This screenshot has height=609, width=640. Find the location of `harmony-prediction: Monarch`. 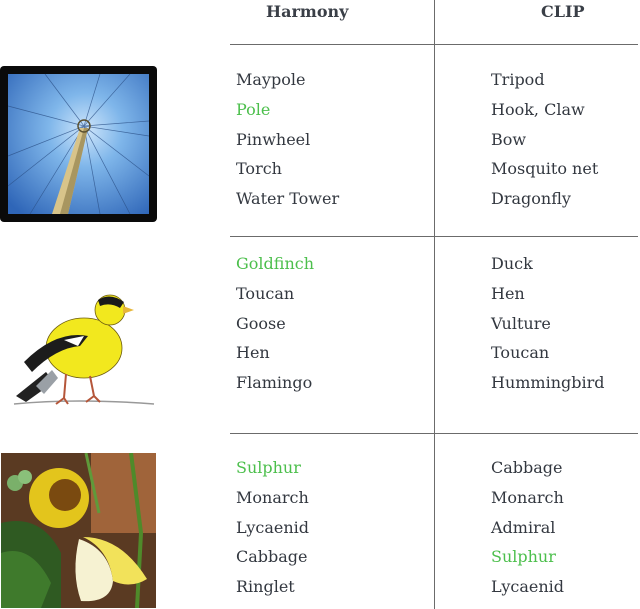

harmony-prediction: Monarch is located at coordinates (272, 497).